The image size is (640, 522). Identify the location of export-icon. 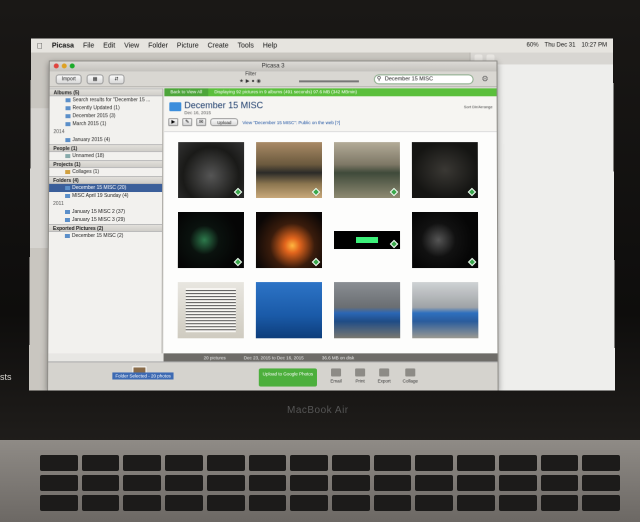
(384, 372).